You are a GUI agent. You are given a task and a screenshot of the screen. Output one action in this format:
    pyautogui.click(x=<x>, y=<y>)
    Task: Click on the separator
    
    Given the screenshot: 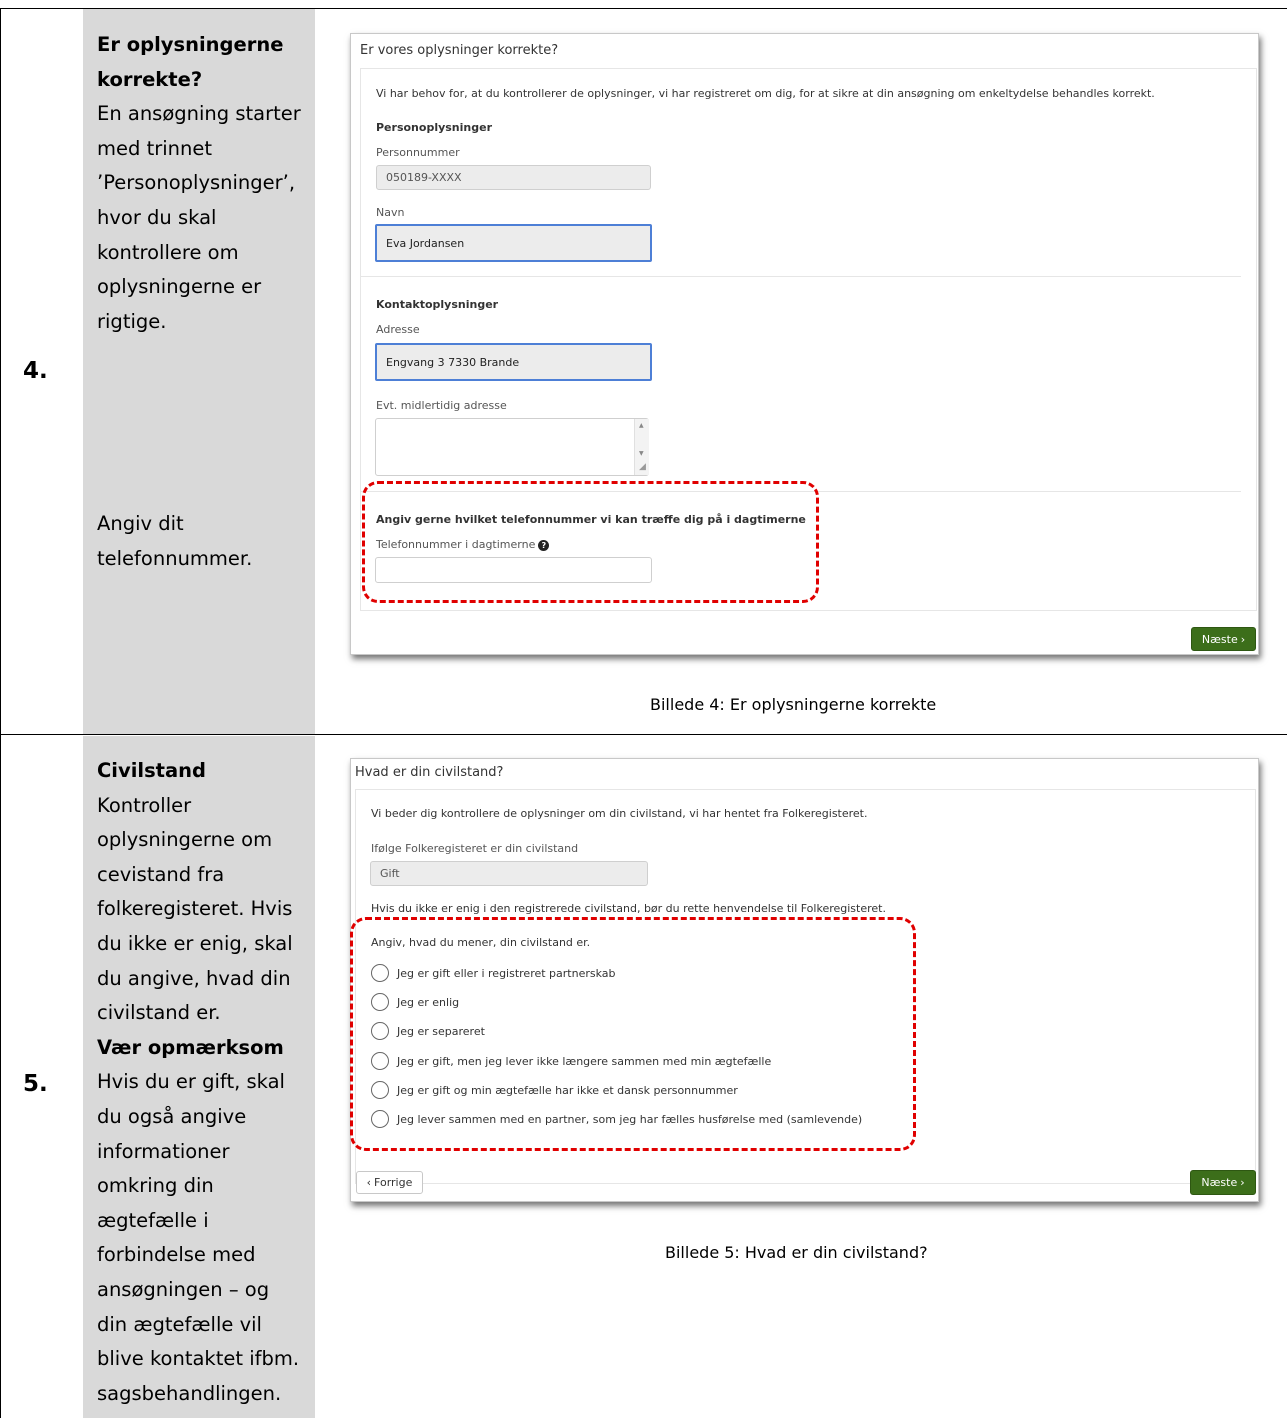 What is the action you would take?
    pyautogui.click(x=801, y=276)
    